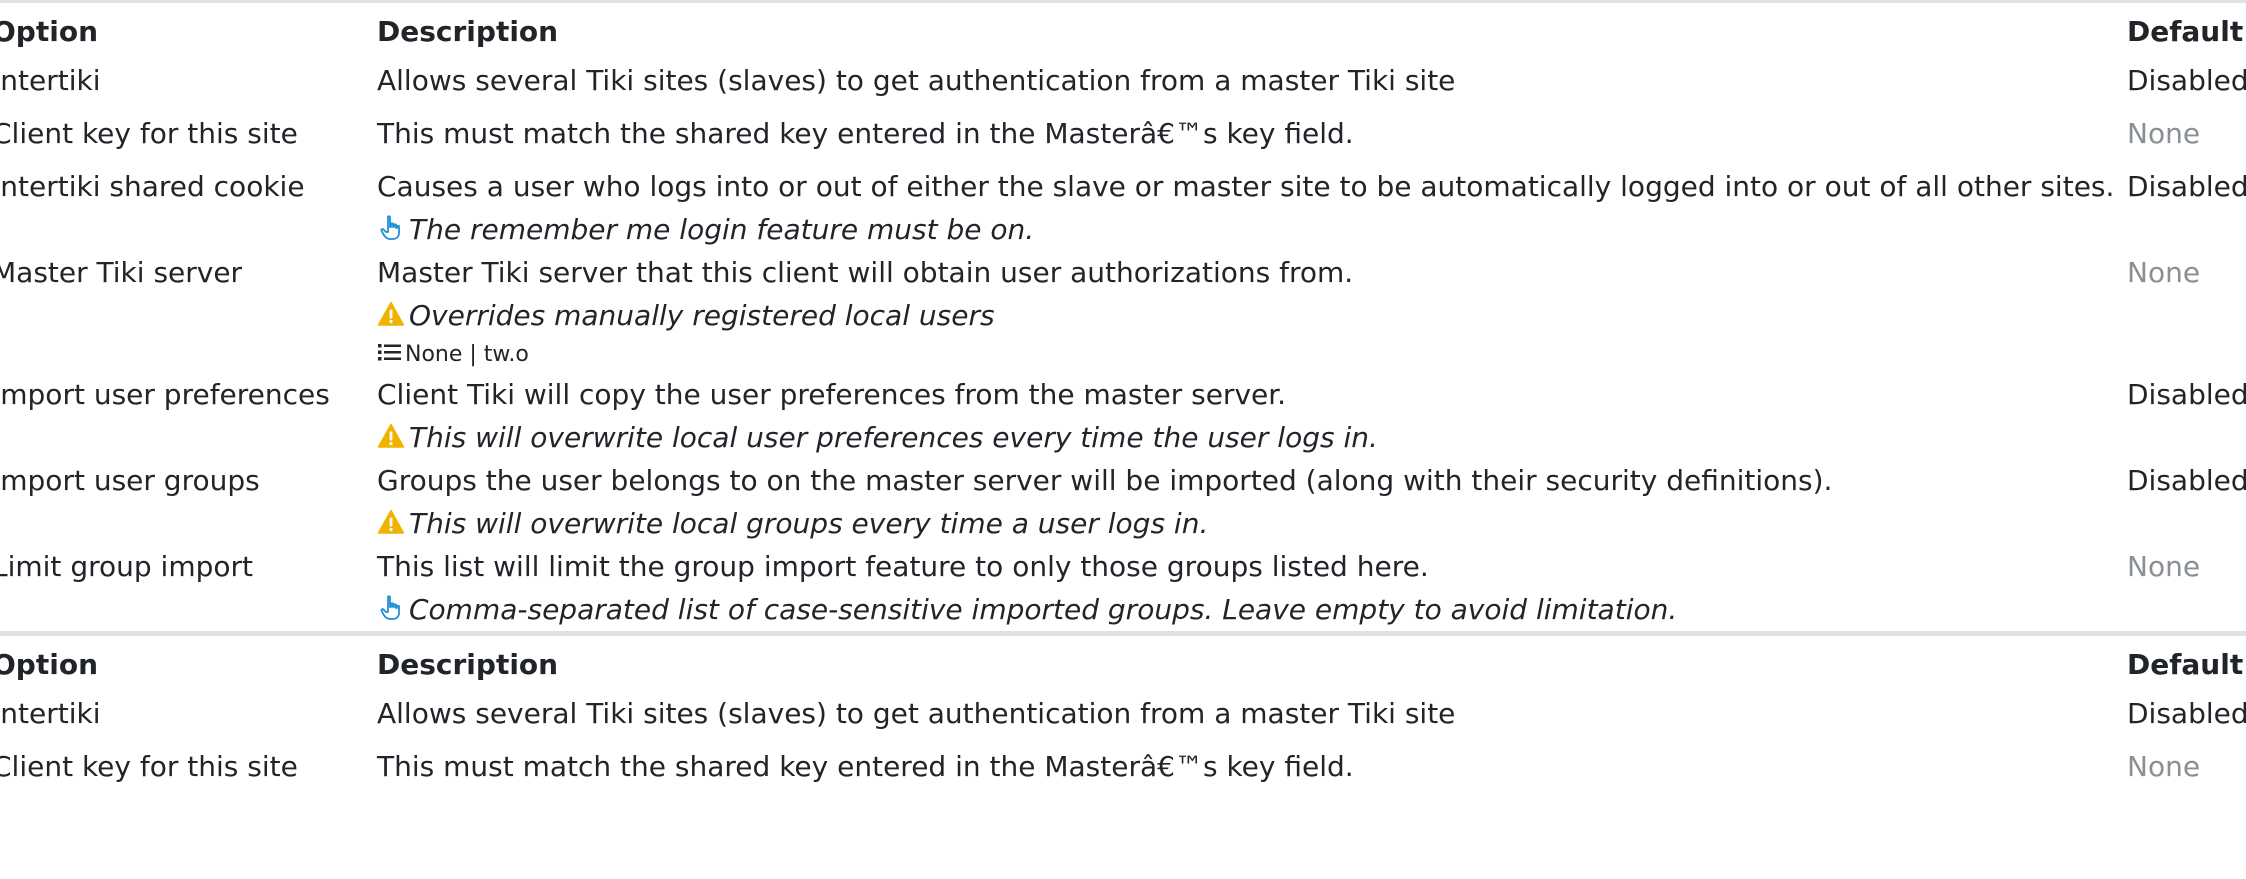 The height and width of the screenshot is (879, 2246). Describe the element at coordinates (152, 186) in the screenshot. I see `option-name: Intertiki shared cookie` at that location.